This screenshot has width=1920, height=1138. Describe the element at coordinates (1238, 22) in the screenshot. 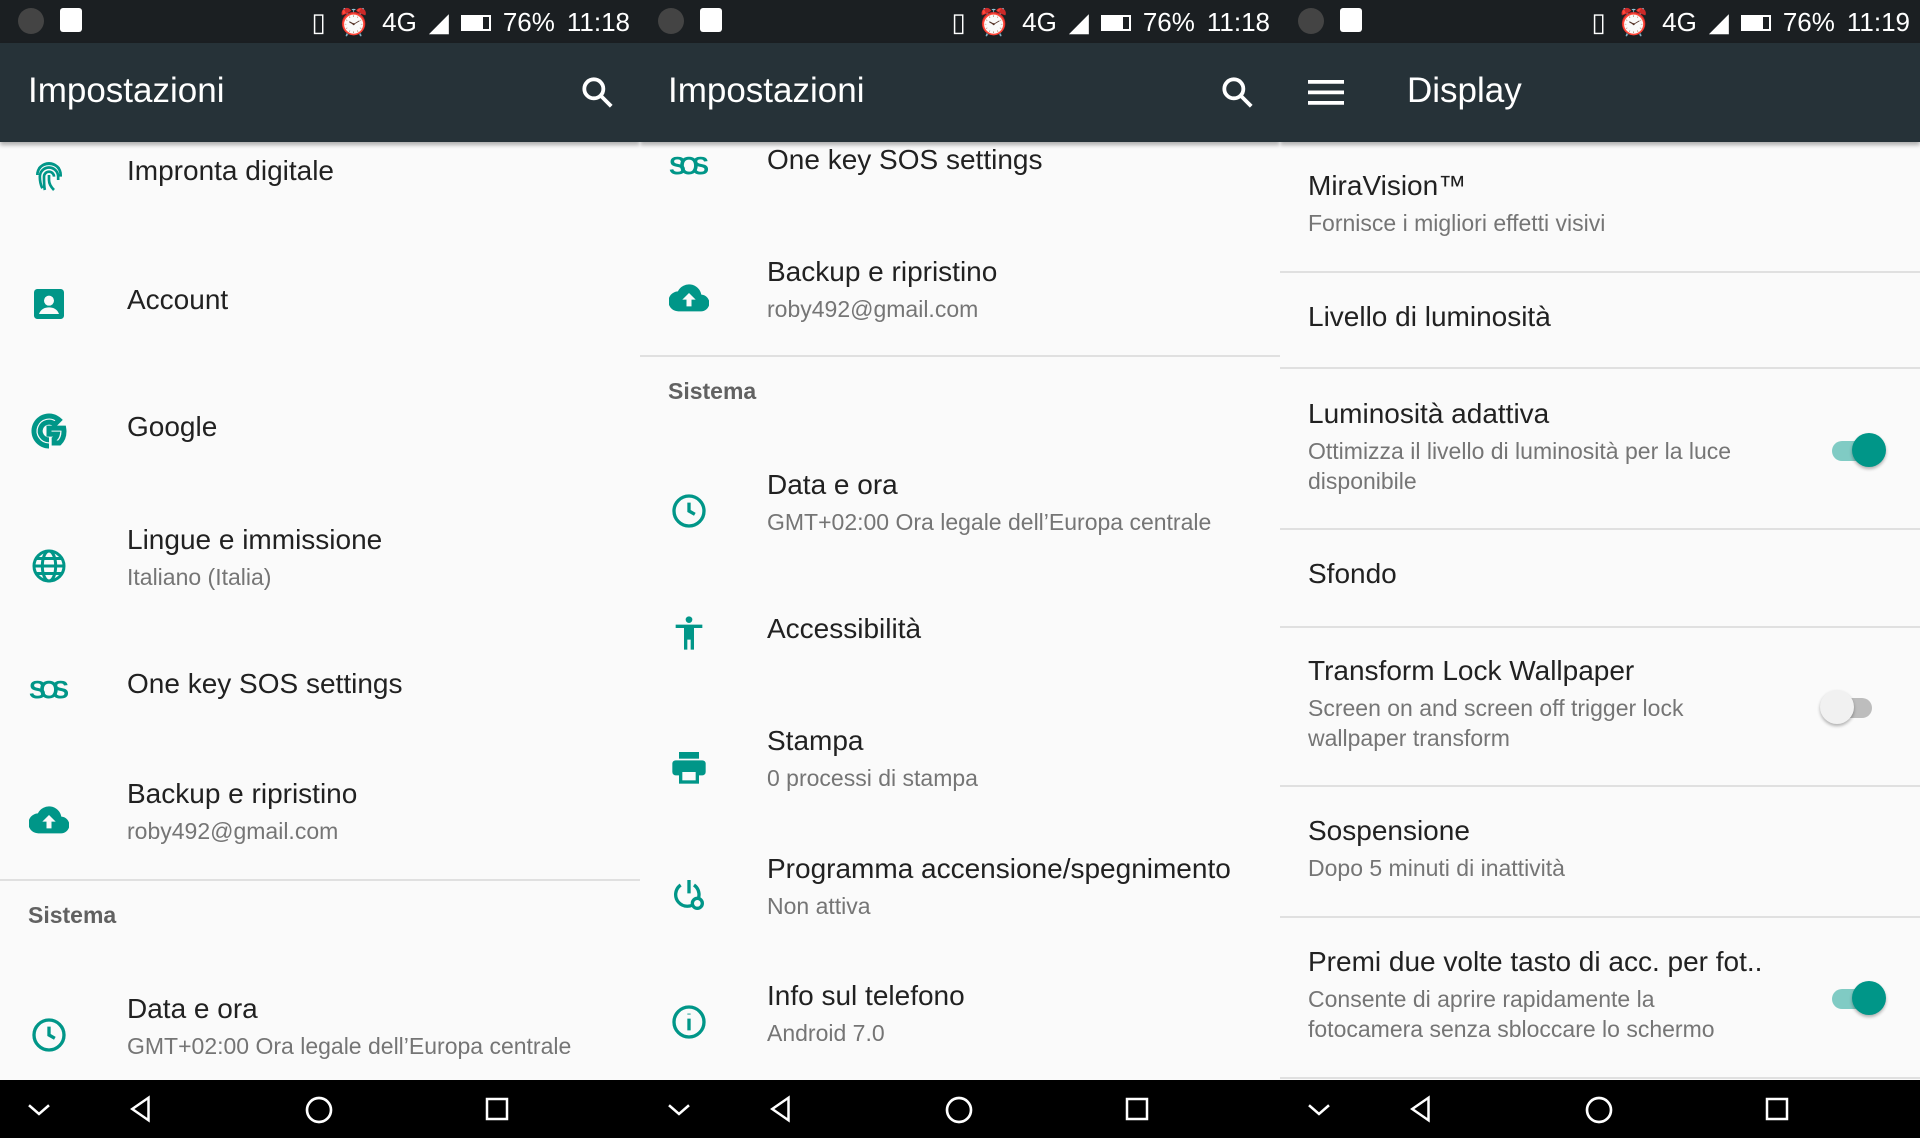

I see `clock: 11:18` at that location.